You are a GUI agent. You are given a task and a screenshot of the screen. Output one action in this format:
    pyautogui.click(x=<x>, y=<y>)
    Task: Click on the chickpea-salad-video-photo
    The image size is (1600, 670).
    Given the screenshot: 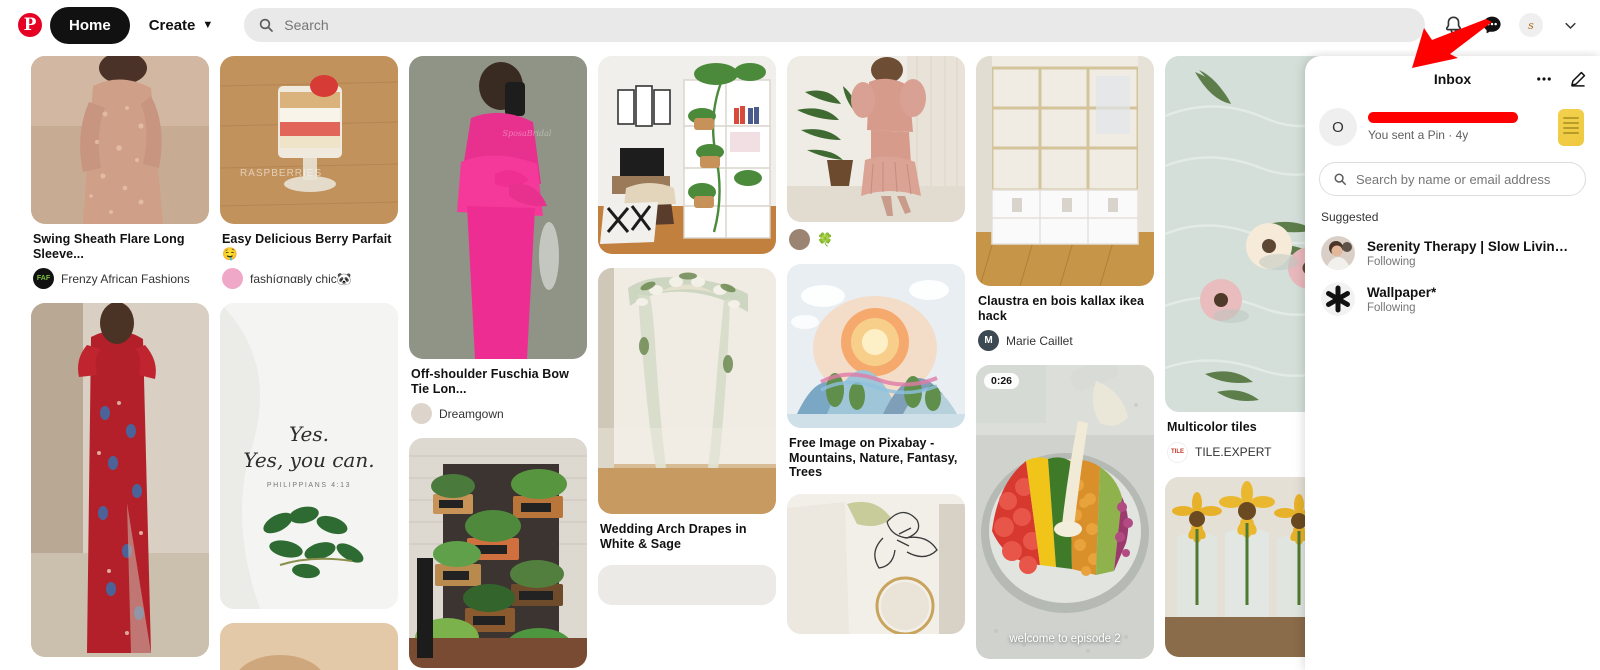 What is the action you would take?
    pyautogui.click(x=1065, y=512)
    